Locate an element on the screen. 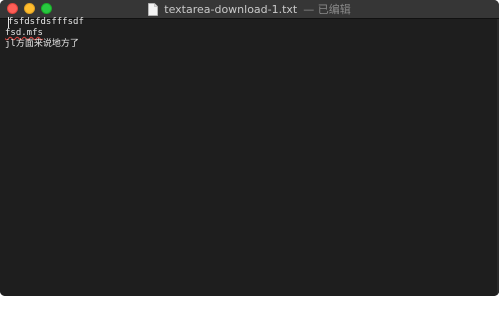 The width and height of the screenshot is (499, 321). window-title: textarea-download-1.txt is located at coordinates (231, 9).